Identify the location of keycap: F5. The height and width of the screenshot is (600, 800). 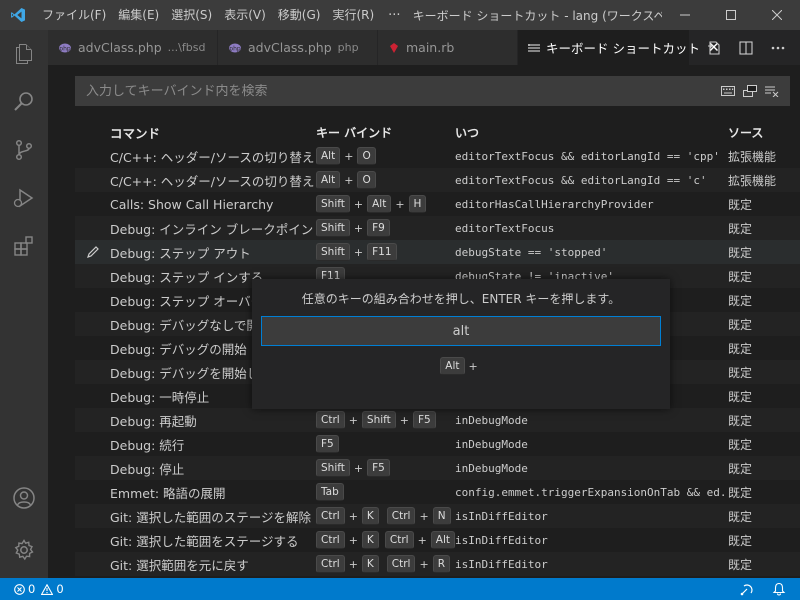
(424, 420).